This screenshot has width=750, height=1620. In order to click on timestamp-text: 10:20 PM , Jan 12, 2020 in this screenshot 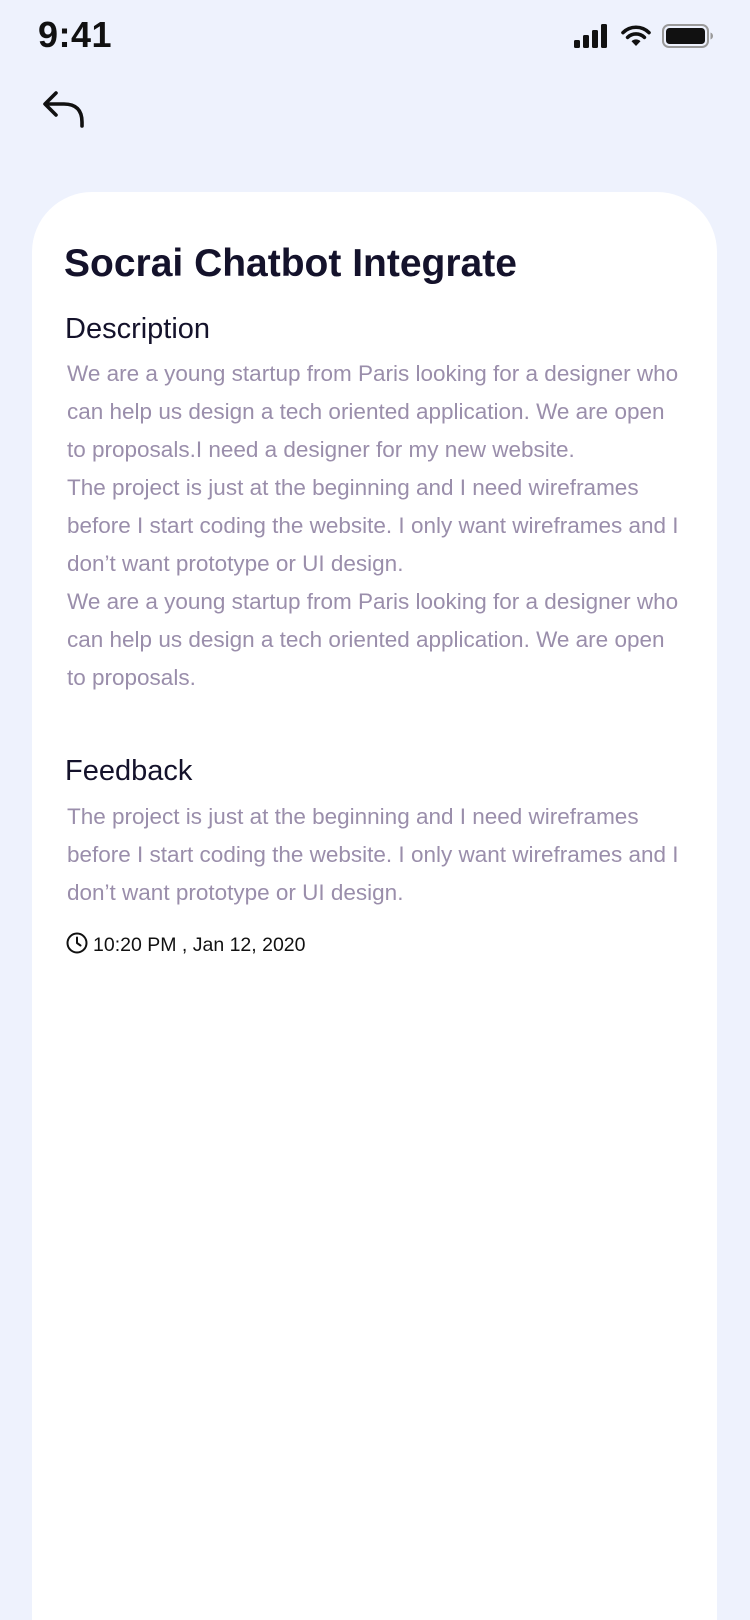, I will do `click(199, 944)`.